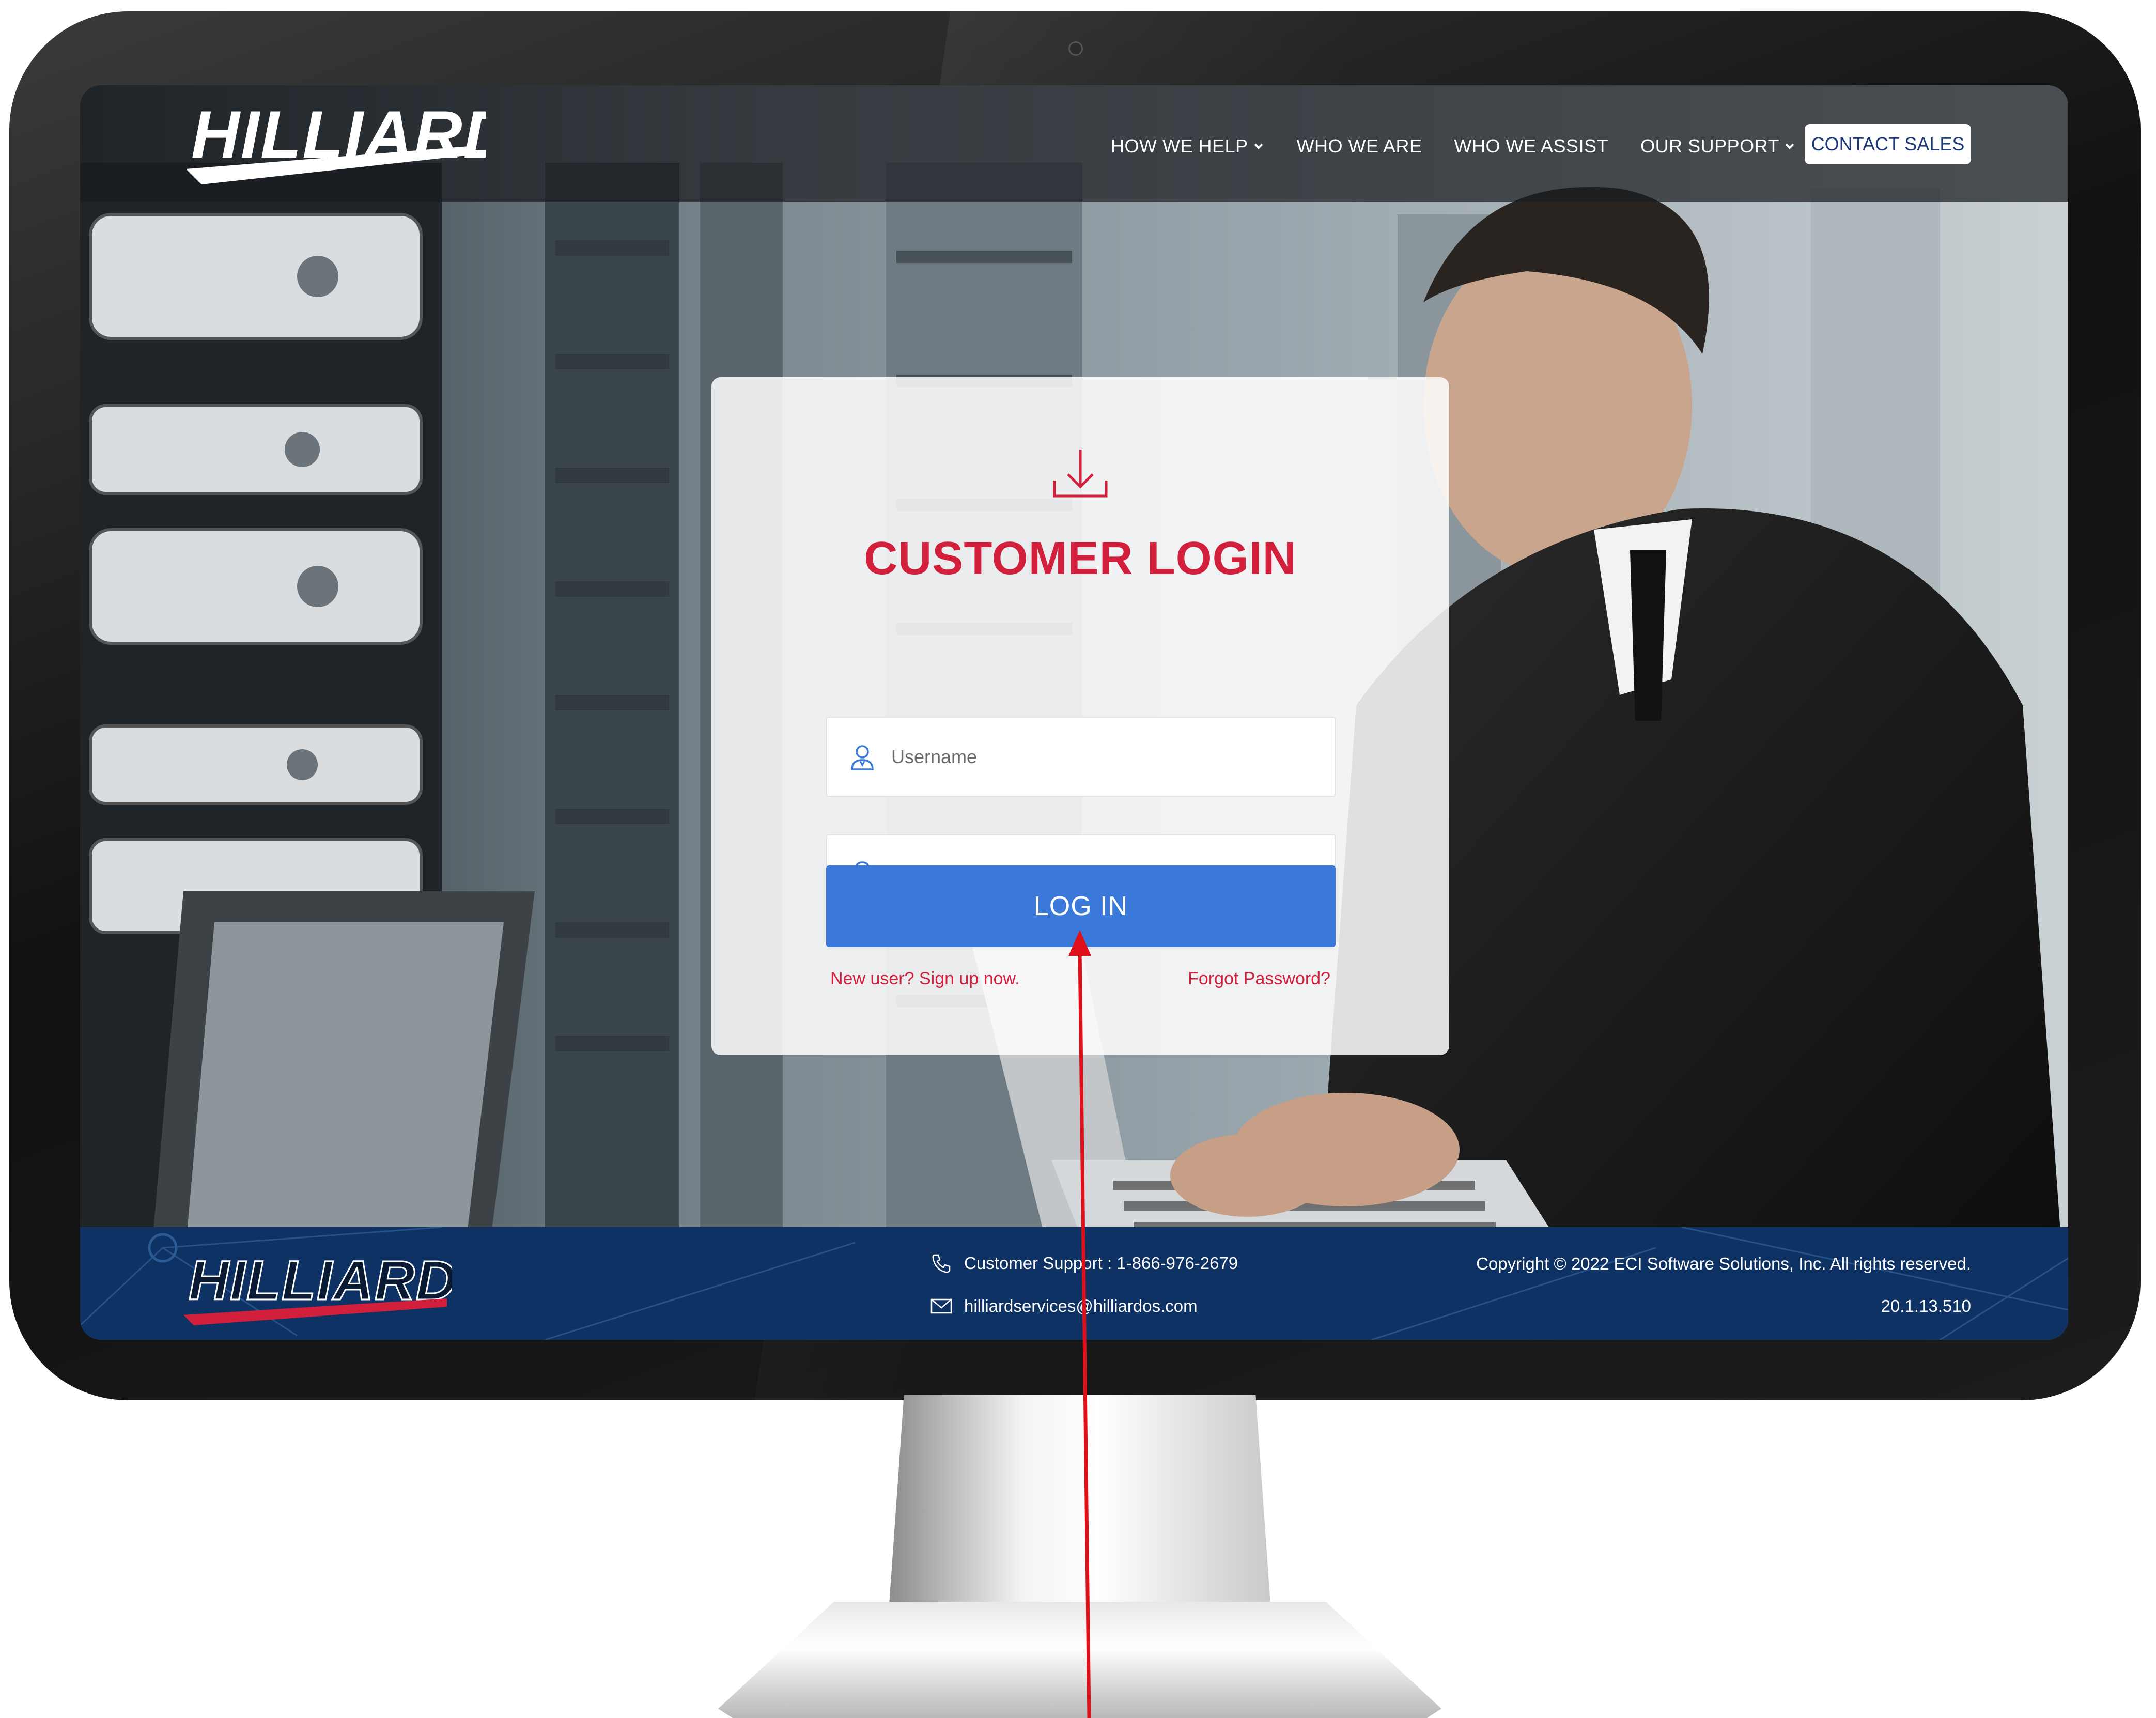  I want to click on hilliard-logo: HILLIARD, so click(336, 140).